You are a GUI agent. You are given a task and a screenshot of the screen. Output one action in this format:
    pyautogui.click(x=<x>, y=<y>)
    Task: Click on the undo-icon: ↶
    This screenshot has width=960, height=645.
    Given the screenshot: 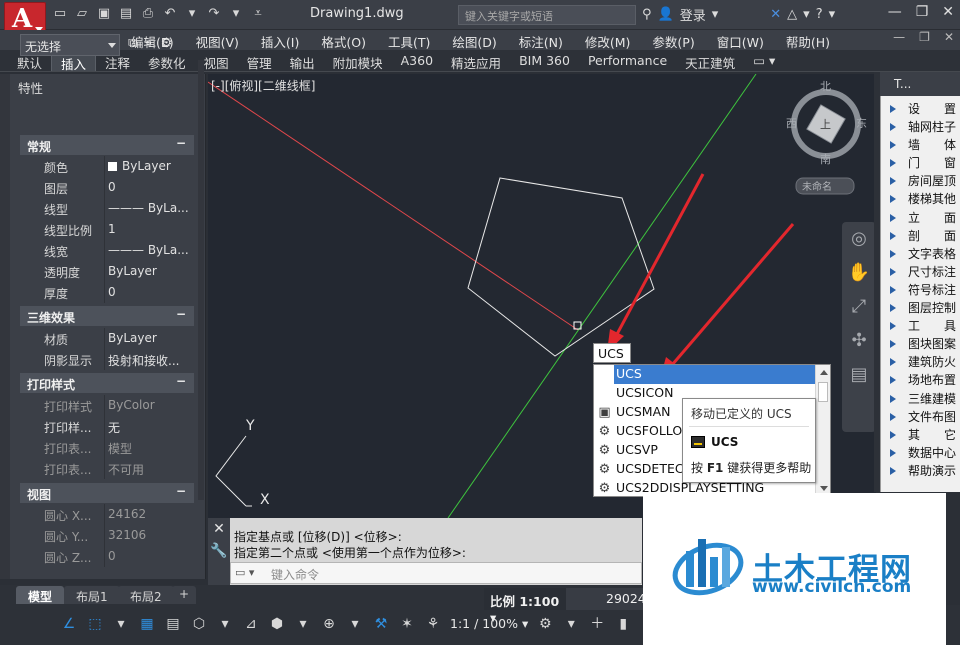 What is the action you would take?
    pyautogui.click(x=170, y=14)
    